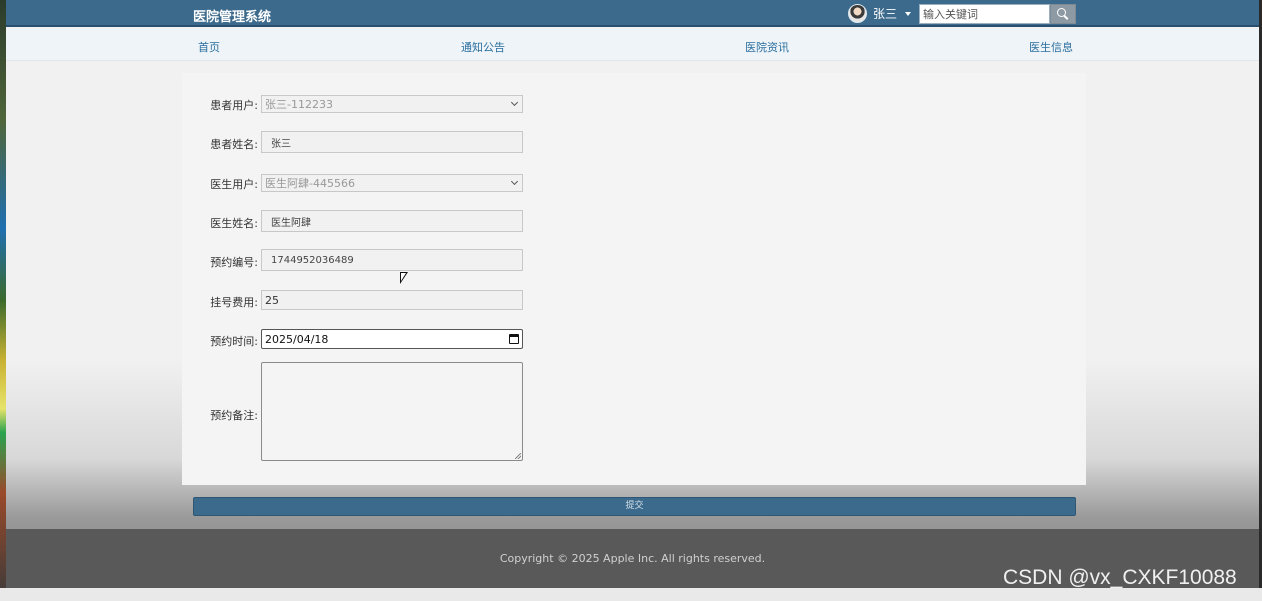 This screenshot has height=601, width=1262. Describe the element at coordinates (392, 183) in the screenshot. I see `doctor-user-select: 医生阿肆-445566` at that location.